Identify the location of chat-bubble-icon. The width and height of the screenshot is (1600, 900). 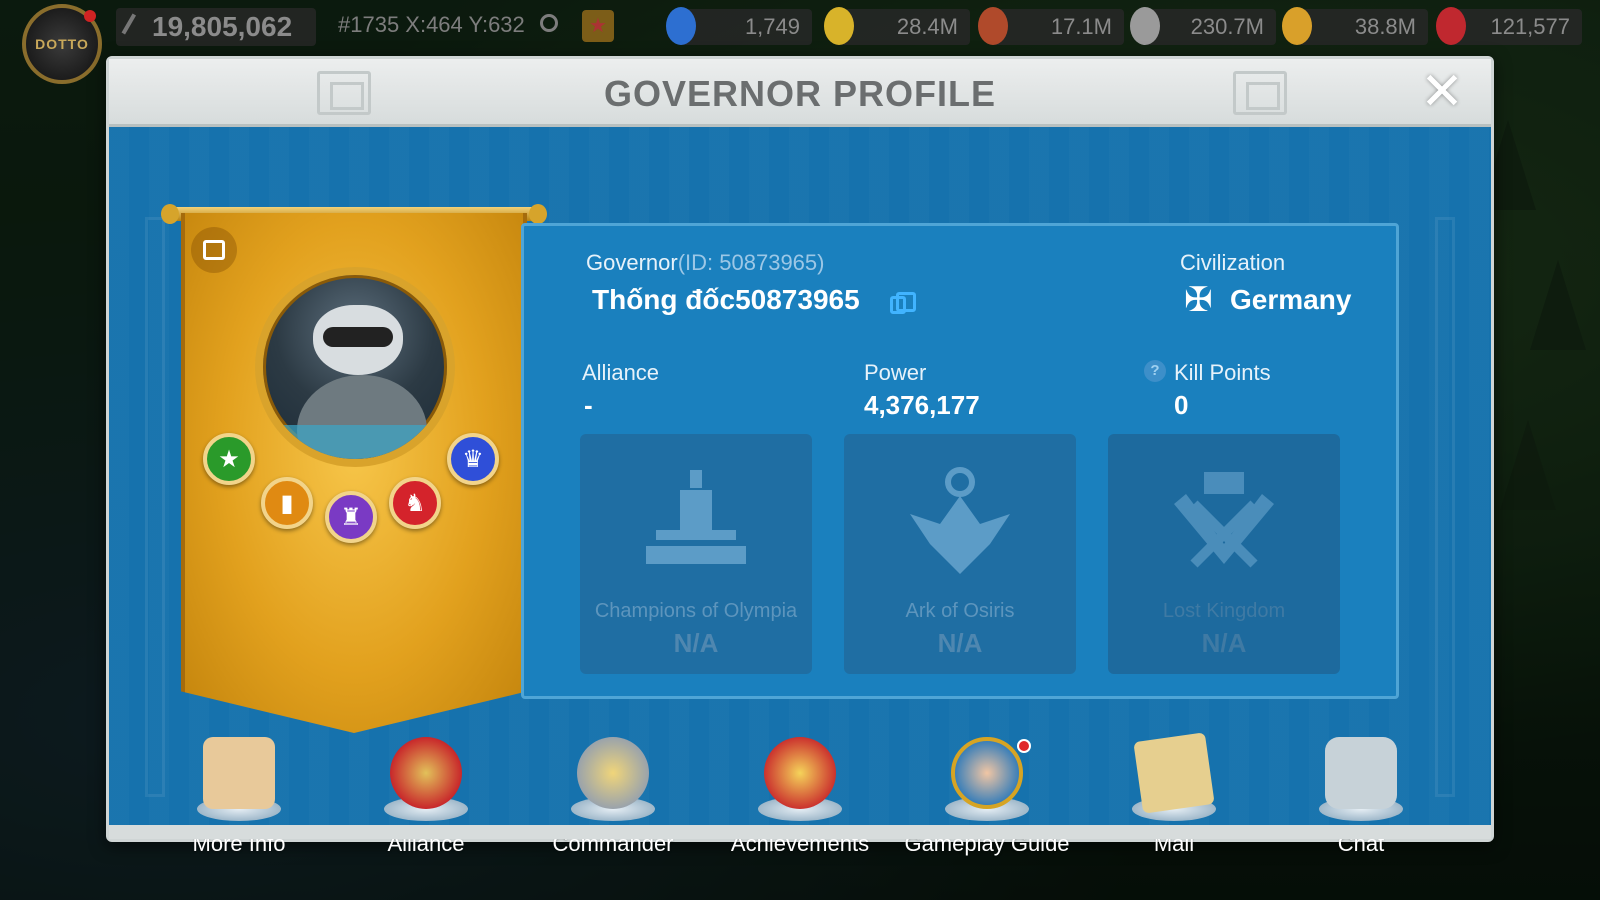
(1361, 773).